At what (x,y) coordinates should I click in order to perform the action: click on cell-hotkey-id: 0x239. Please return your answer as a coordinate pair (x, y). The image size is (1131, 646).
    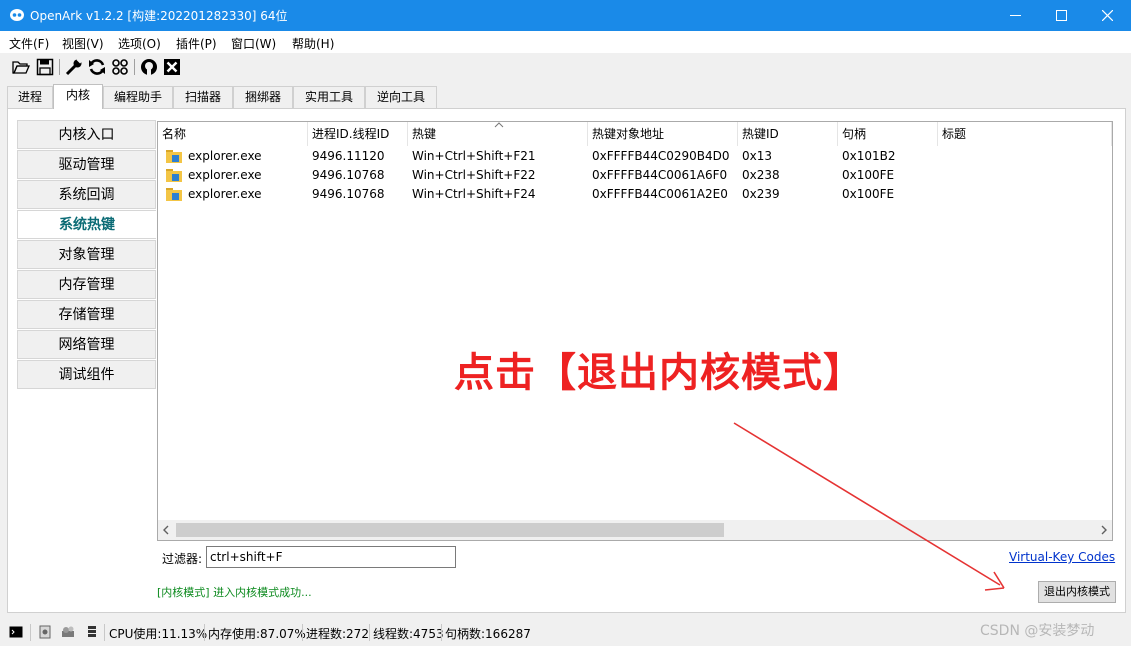
    Looking at the image, I should click on (761, 194).